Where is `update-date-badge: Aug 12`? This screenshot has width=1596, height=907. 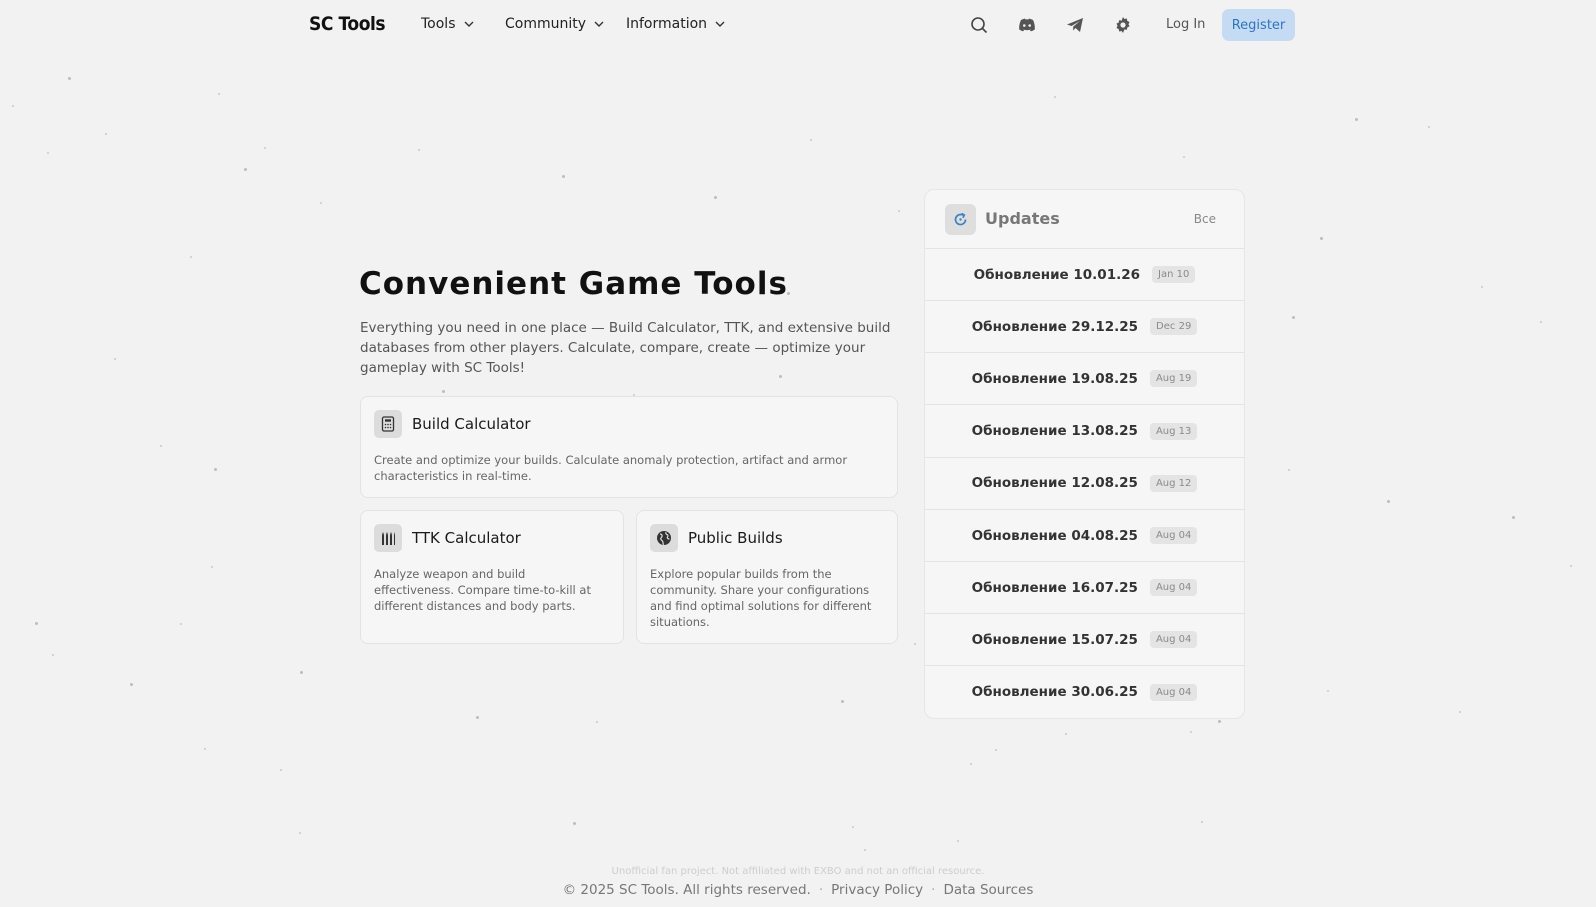 update-date-badge: Aug 12 is located at coordinates (1173, 483).